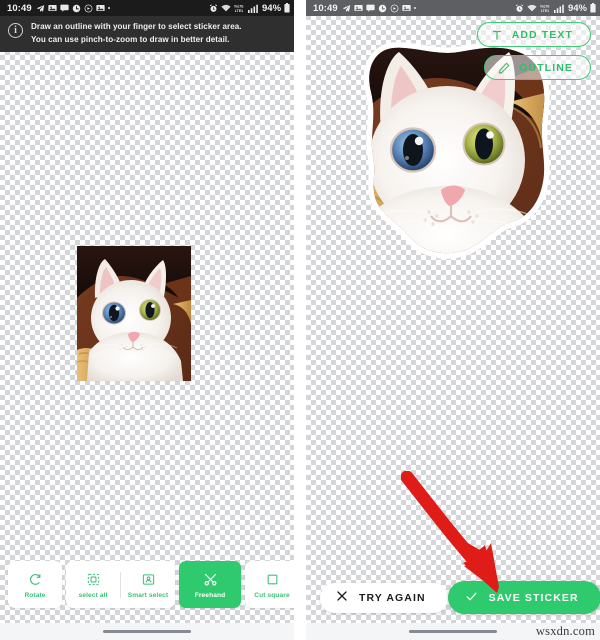 This screenshot has height=640, width=600. I want to click on outline-label: OUTLINE, so click(546, 67).